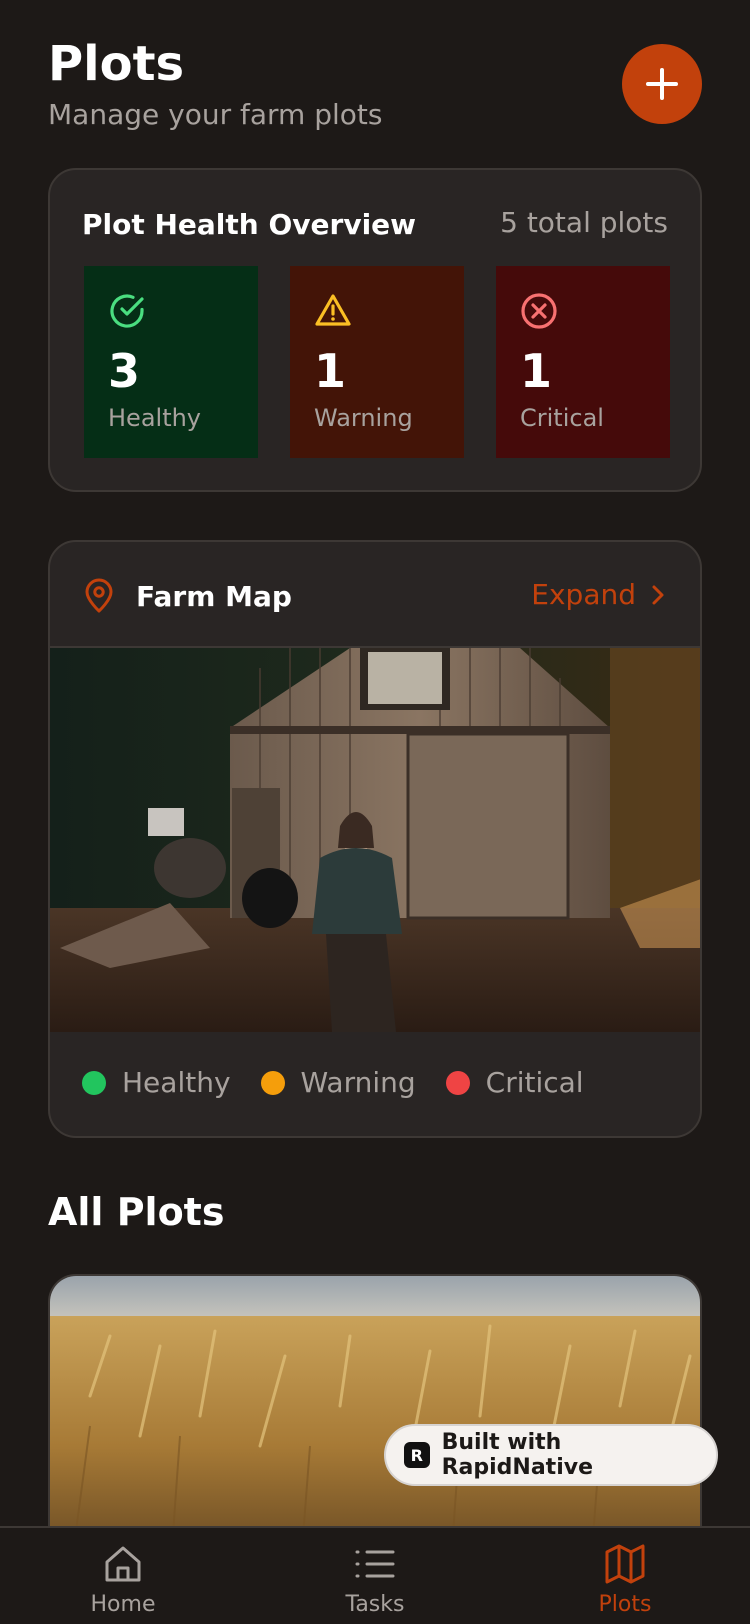 This screenshot has height=1624, width=750. Describe the element at coordinates (583, 594) in the screenshot. I see `expand-label: Expand` at that location.